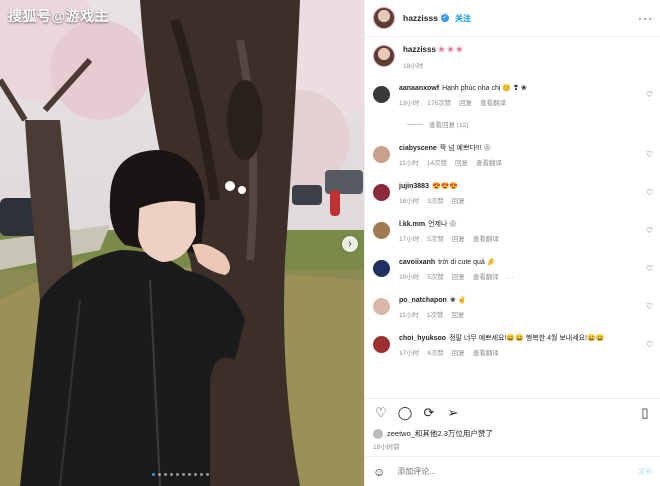  Describe the element at coordinates (497, 471) in the screenshot. I see `add-comment-input` at that location.